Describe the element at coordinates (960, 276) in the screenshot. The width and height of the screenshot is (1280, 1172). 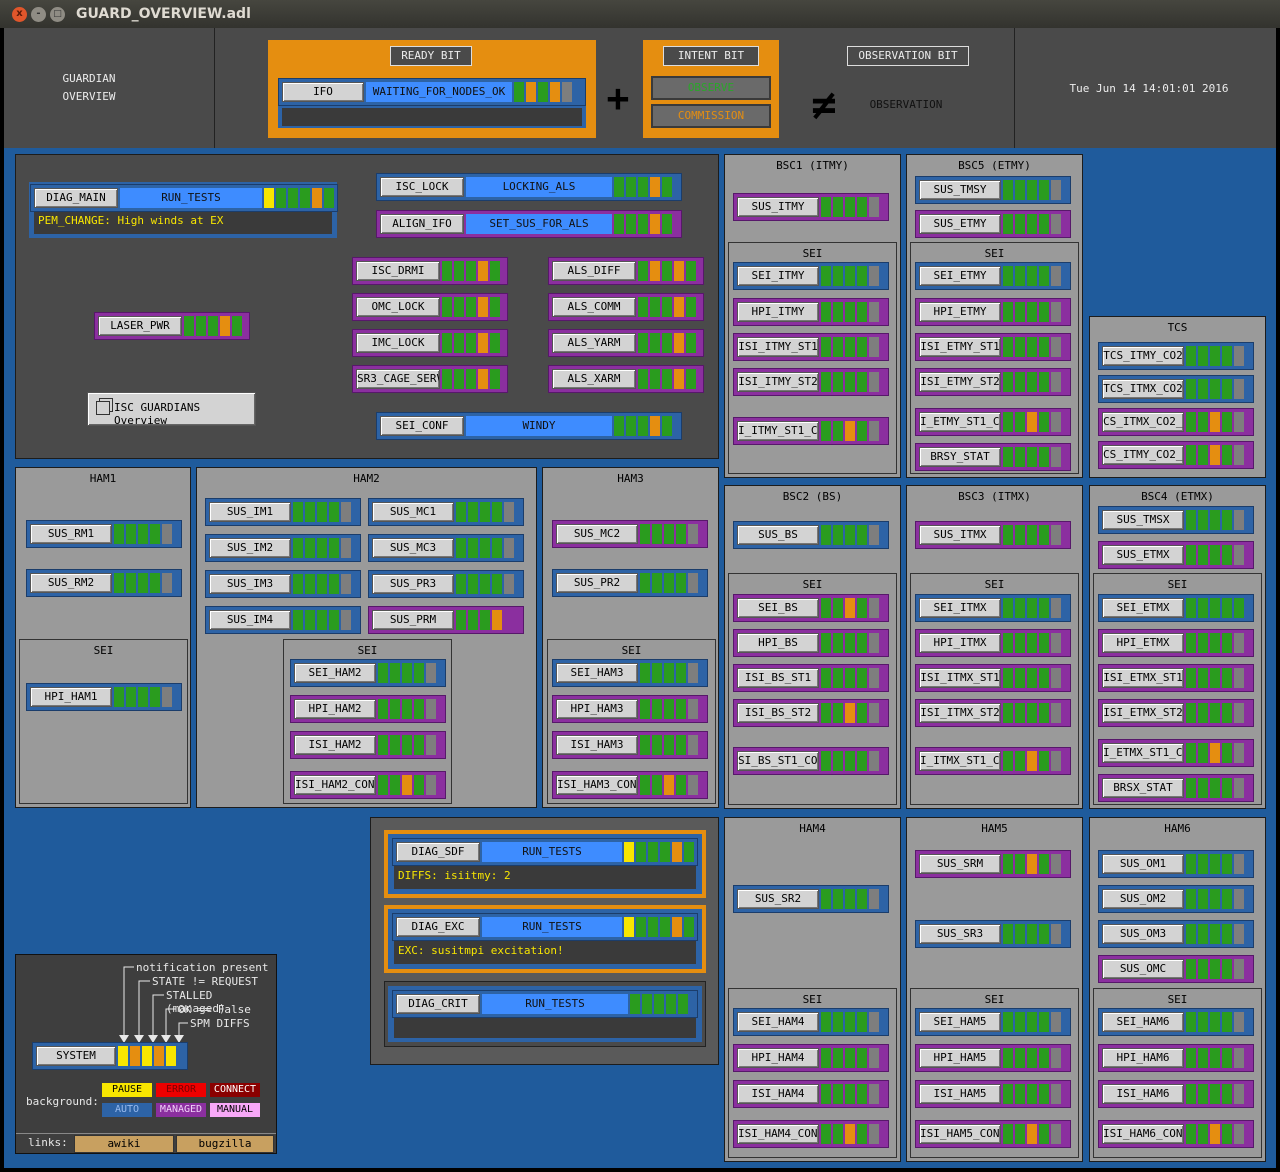
I see `sei-etmy-button: SEI_ETMY` at that location.